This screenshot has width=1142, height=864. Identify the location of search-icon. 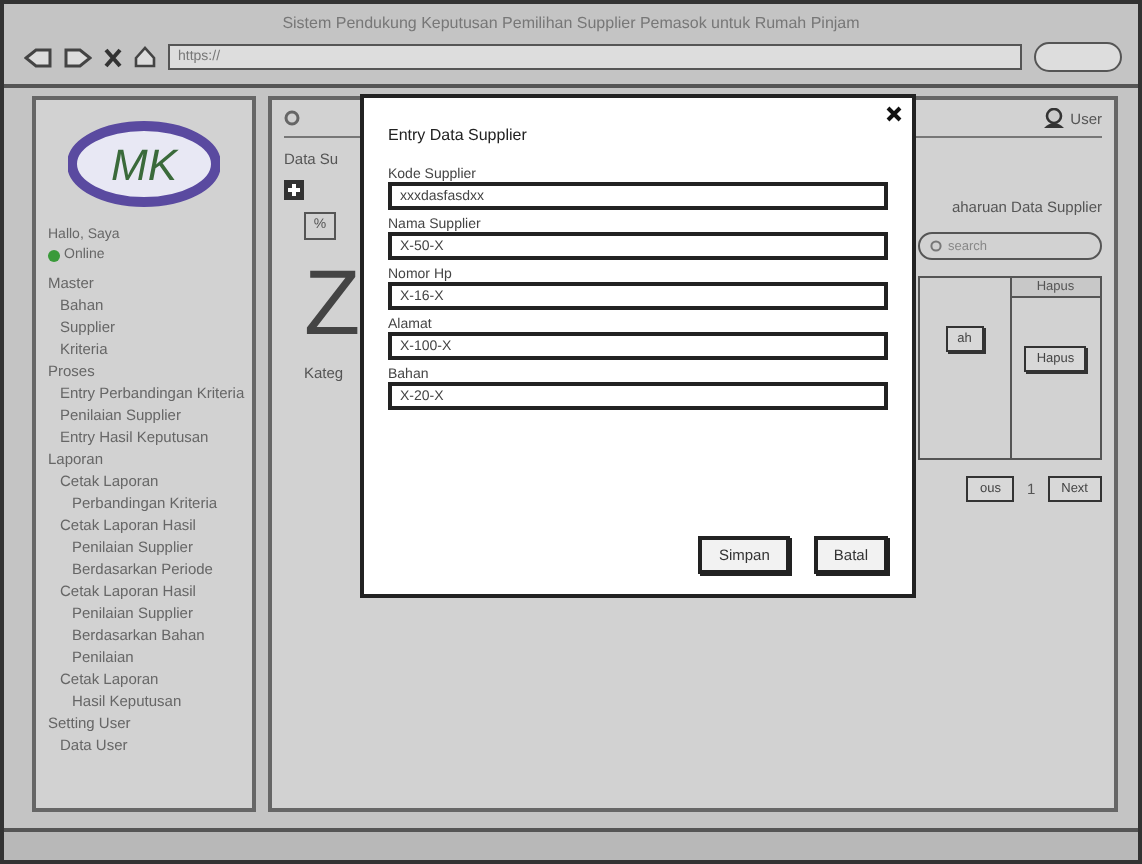
(936, 246).